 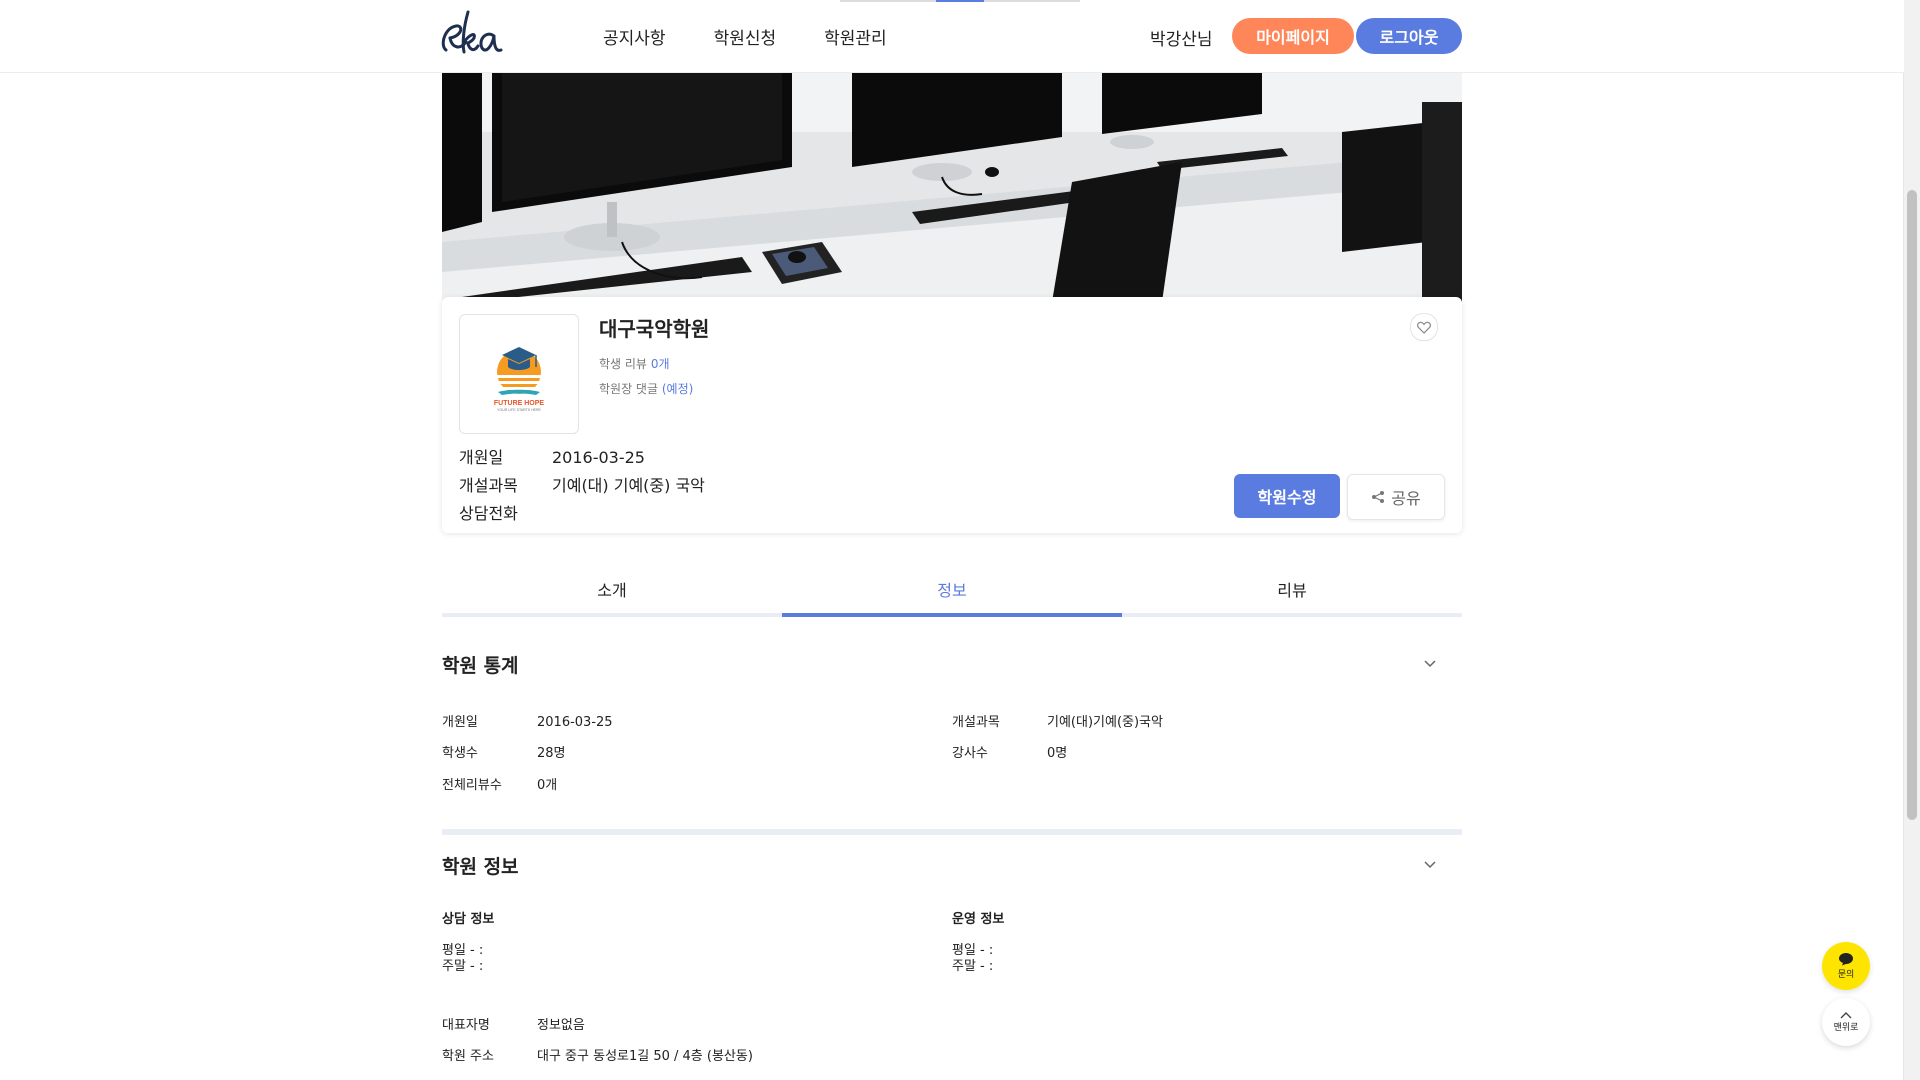 What do you see at coordinates (855, 36) in the screenshot?
I see `nav-academy-manage: 학원관리` at bounding box center [855, 36].